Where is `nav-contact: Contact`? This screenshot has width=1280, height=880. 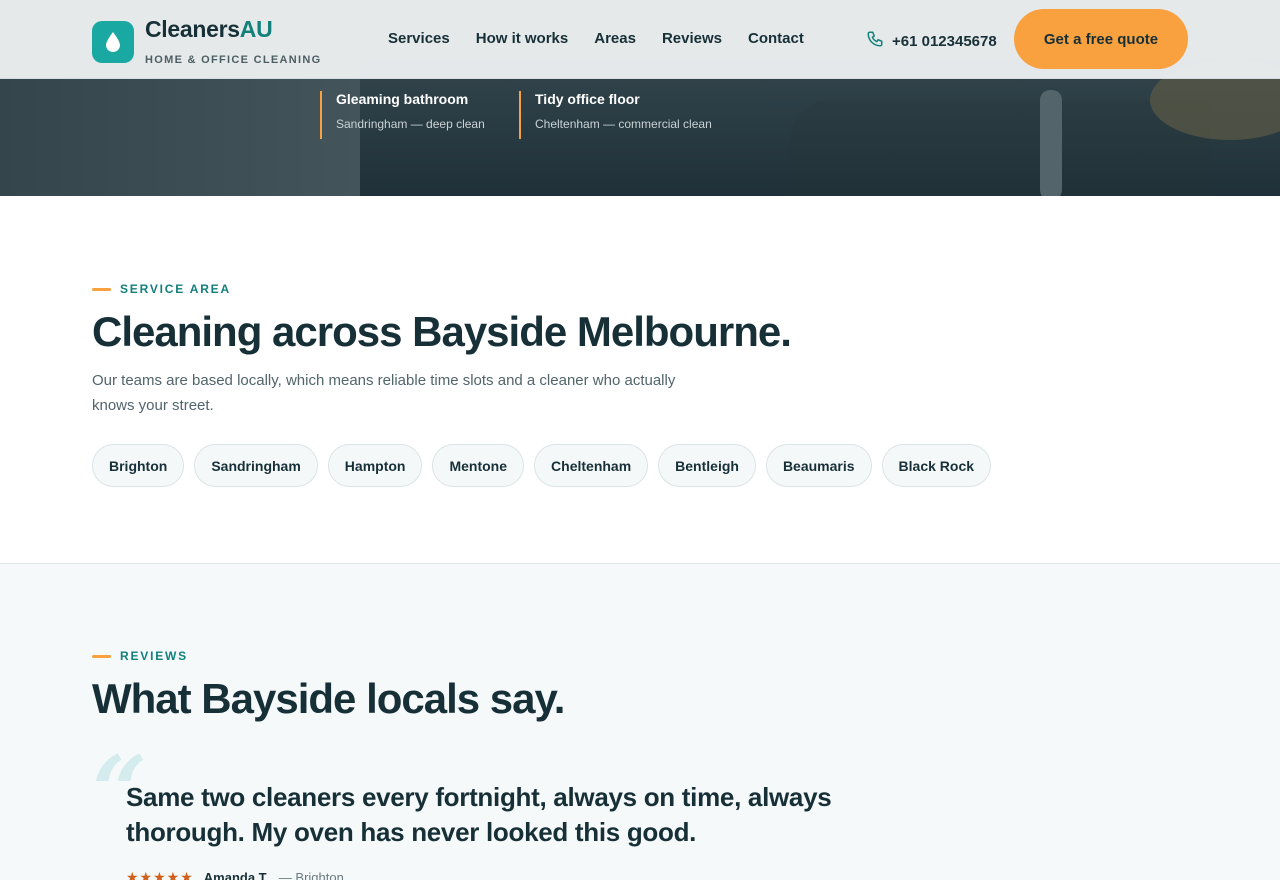 nav-contact: Contact is located at coordinates (776, 38).